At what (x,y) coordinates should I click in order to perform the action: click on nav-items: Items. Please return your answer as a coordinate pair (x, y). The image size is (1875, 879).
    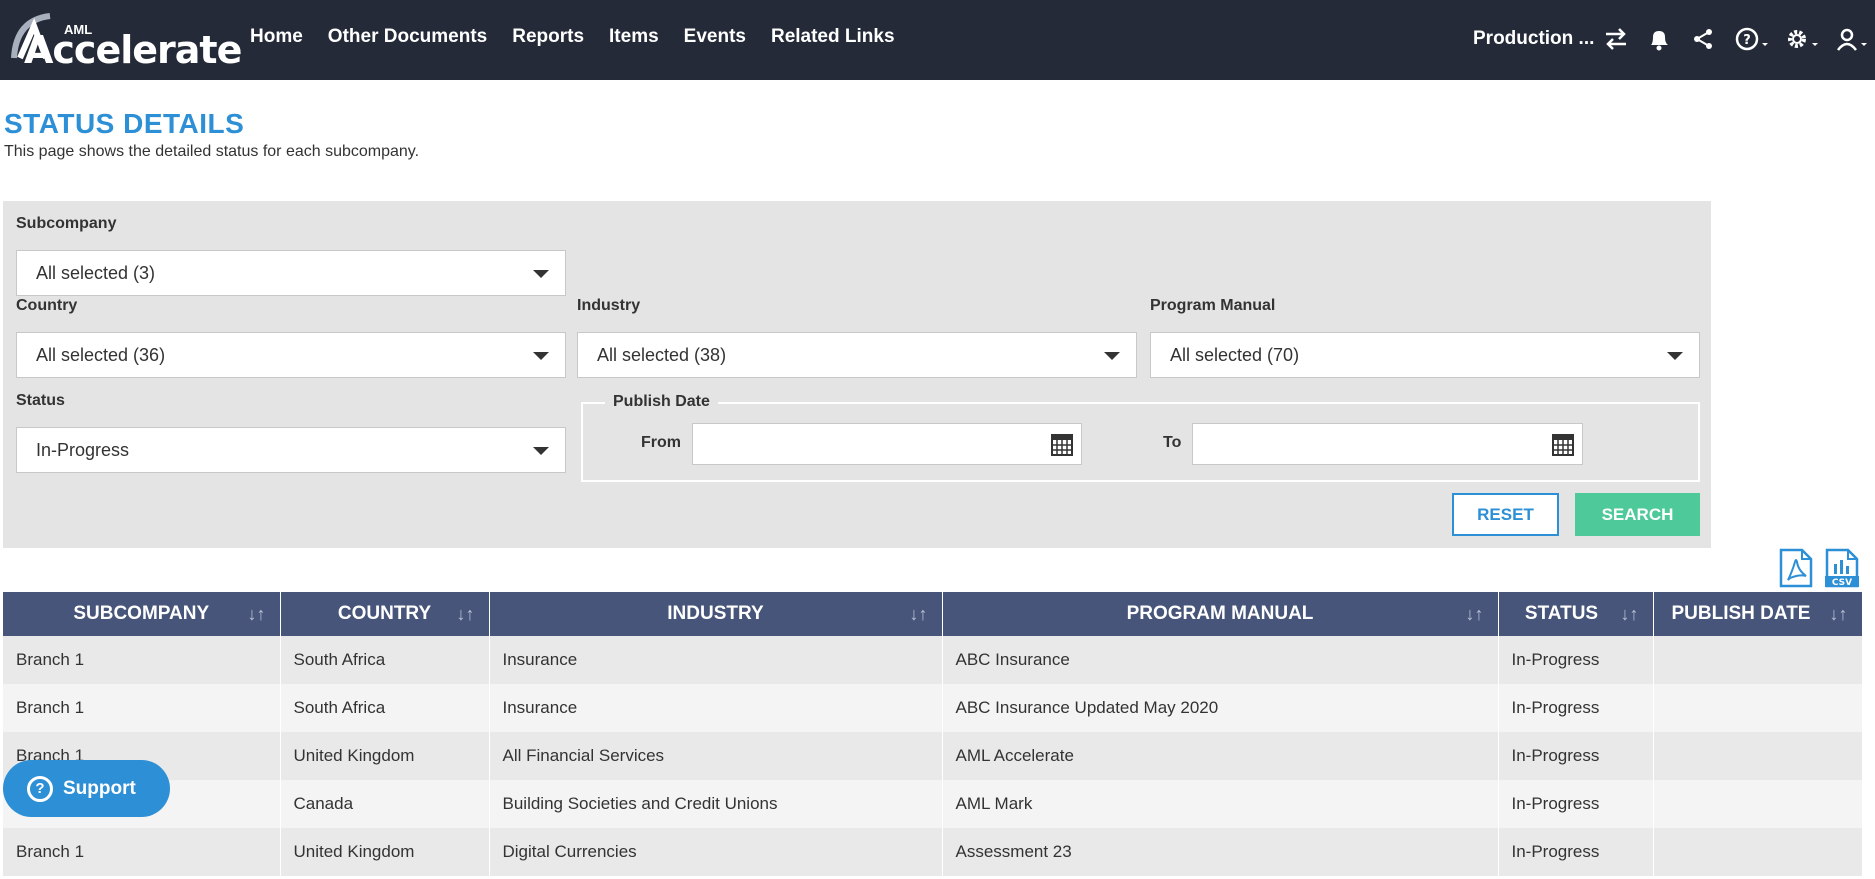
    Looking at the image, I should click on (634, 37).